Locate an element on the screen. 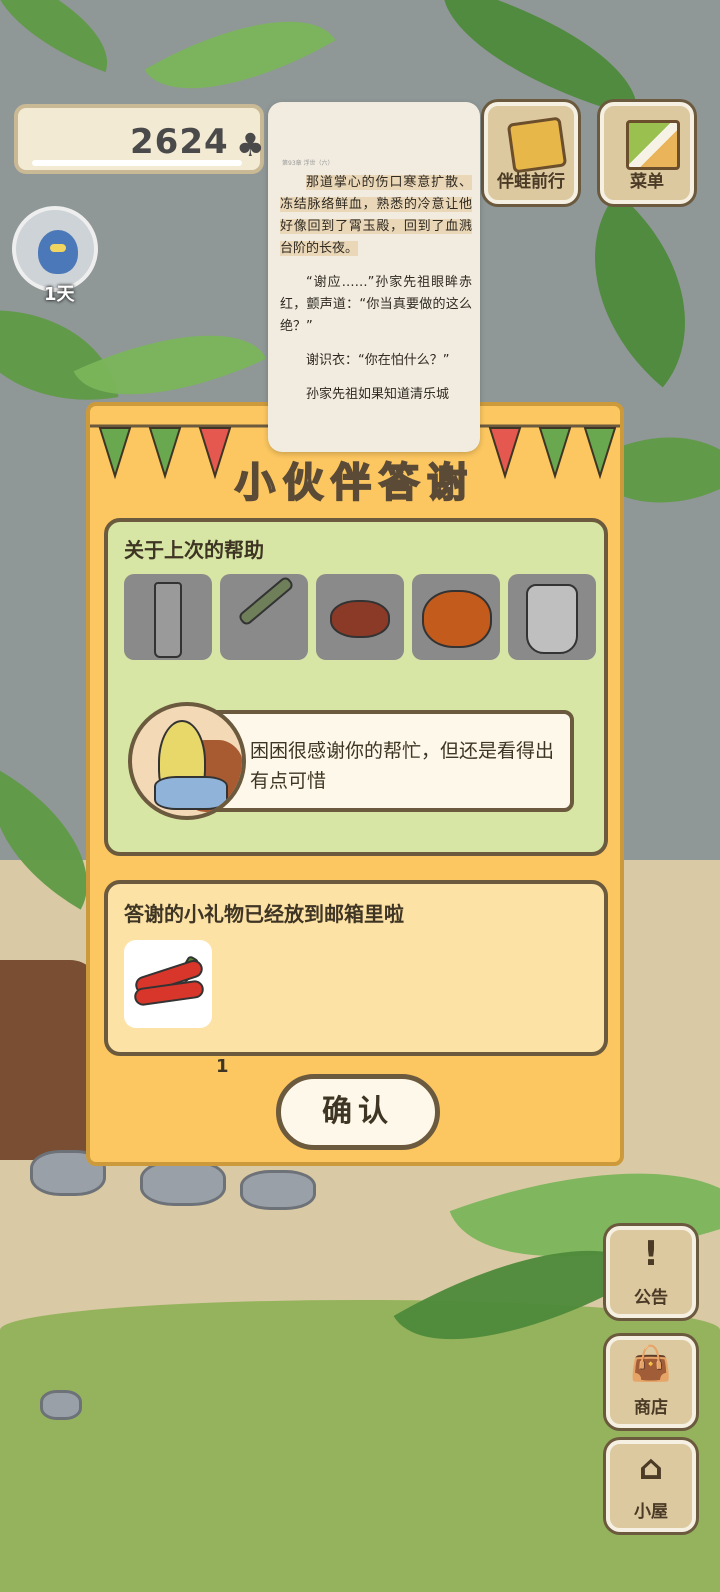  persimmon-icon is located at coordinates (457, 619).